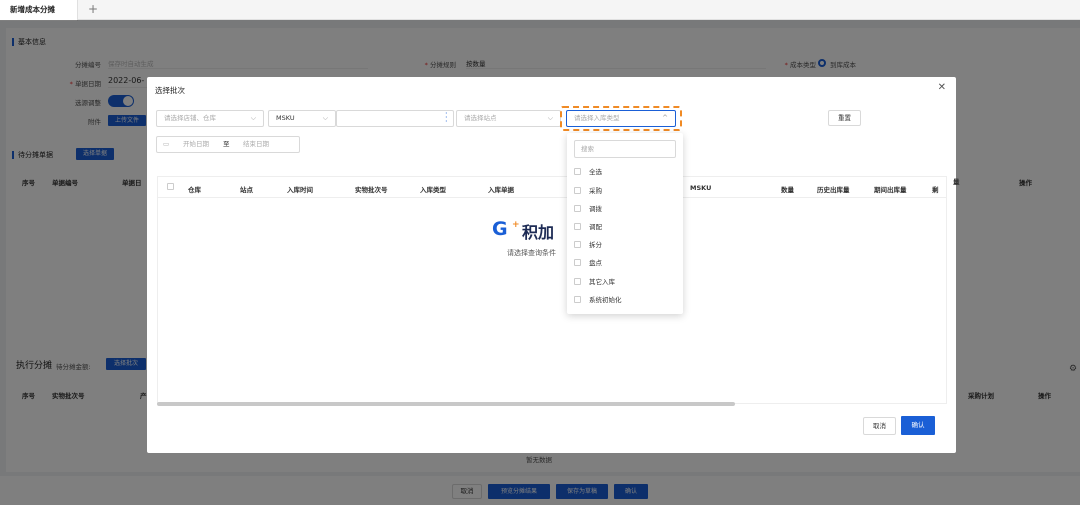 The height and width of the screenshot is (505, 1080). I want to click on option-split: 拆分, so click(625, 245).